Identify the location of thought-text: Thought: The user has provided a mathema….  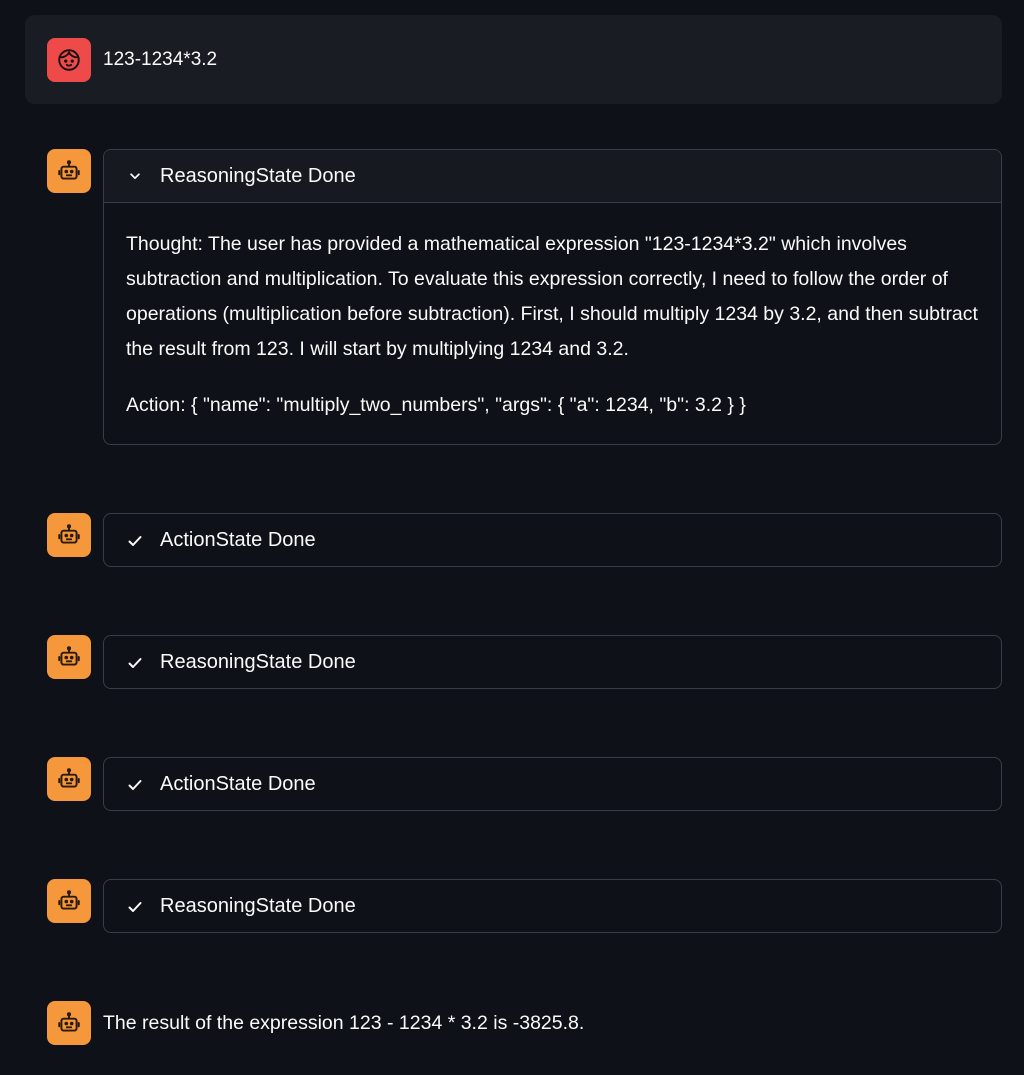
(552, 296).